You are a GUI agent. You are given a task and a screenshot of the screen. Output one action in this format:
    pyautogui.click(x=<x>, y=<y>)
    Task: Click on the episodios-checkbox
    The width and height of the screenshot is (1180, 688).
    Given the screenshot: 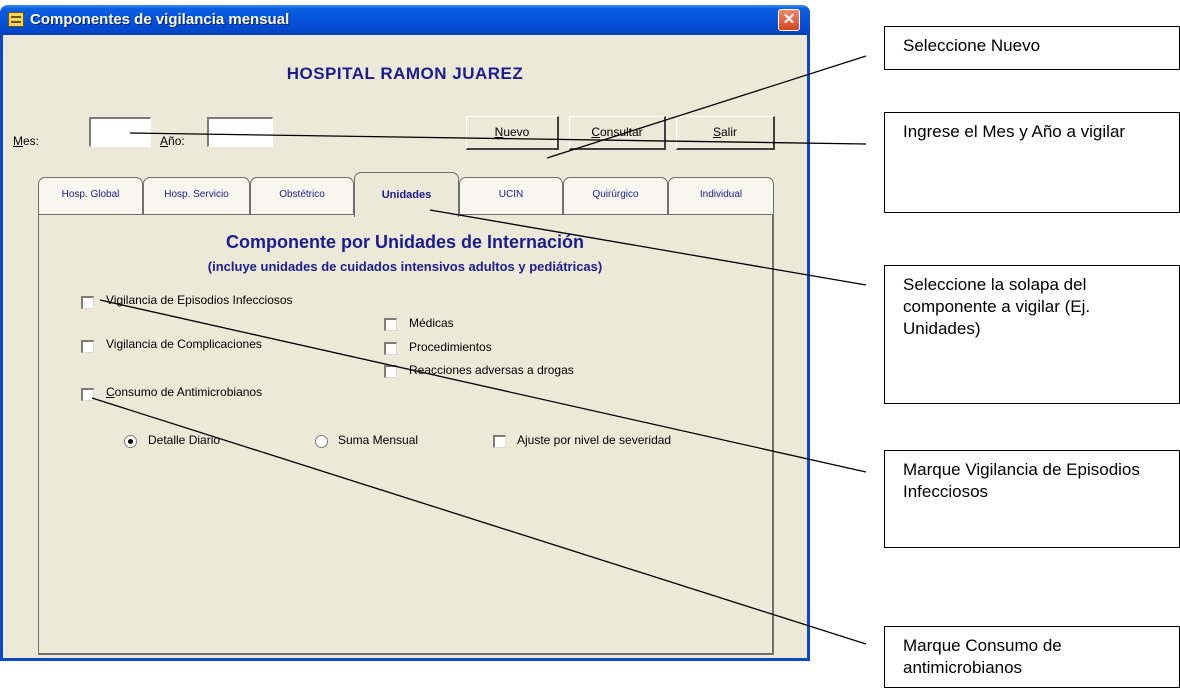 What is the action you would take?
    pyautogui.click(x=87, y=302)
    